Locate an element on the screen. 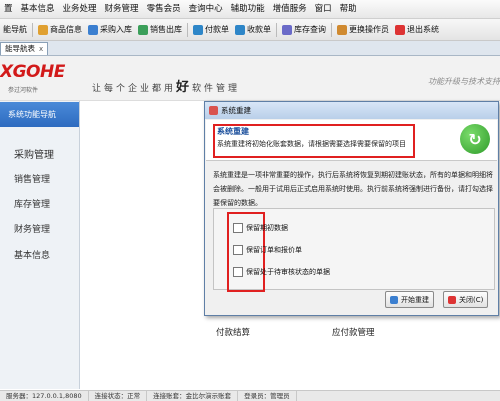  toolbar-switch-user-label: 更换操作员 is located at coordinates (369, 29).